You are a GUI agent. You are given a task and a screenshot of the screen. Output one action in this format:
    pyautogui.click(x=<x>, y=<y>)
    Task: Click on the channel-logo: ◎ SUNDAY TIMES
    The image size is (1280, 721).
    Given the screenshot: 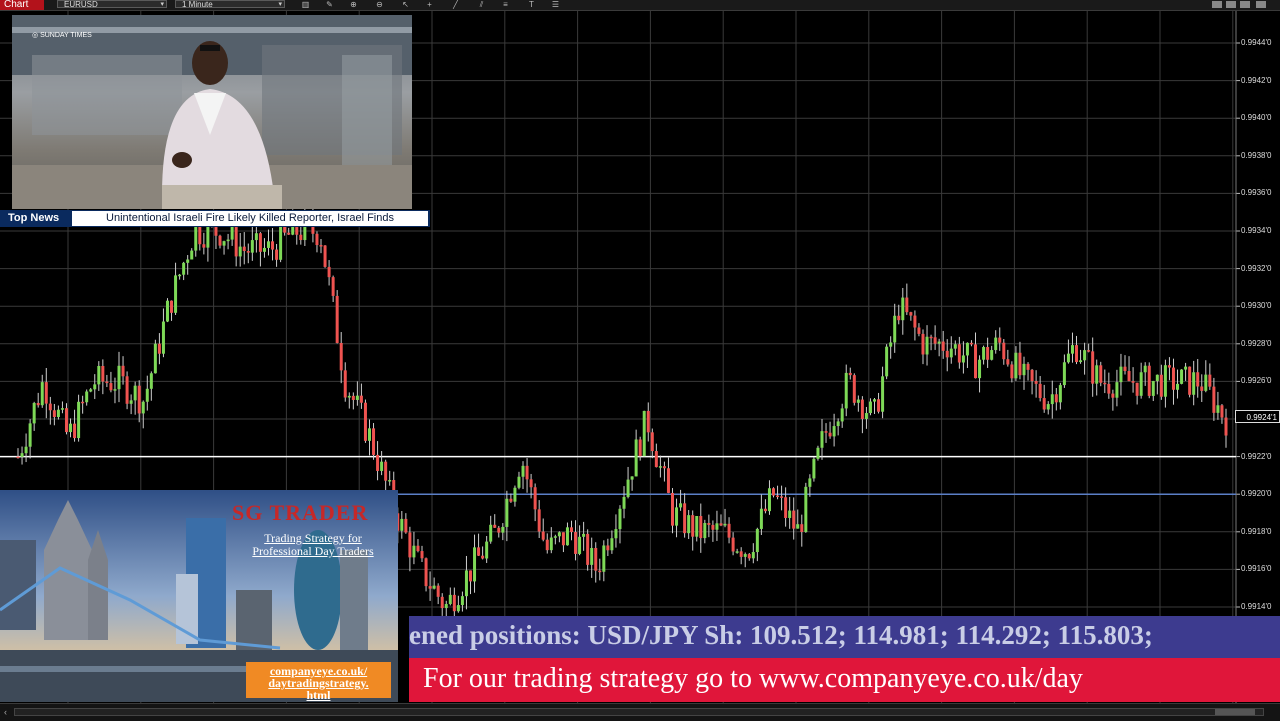 What is the action you would take?
    pyautogui.click(x=62, y=35)
    